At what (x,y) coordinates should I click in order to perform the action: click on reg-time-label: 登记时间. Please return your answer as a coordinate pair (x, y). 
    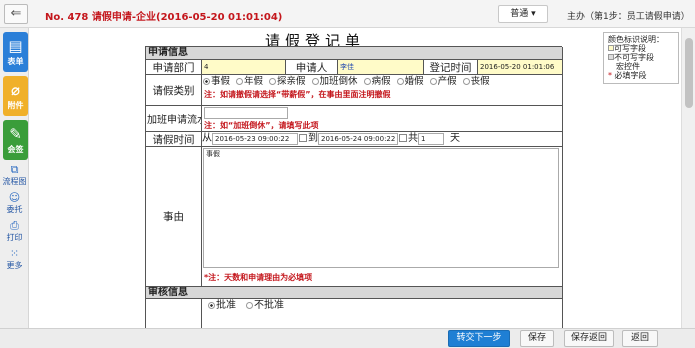
    Looking at the image, I should click on (451, 67).